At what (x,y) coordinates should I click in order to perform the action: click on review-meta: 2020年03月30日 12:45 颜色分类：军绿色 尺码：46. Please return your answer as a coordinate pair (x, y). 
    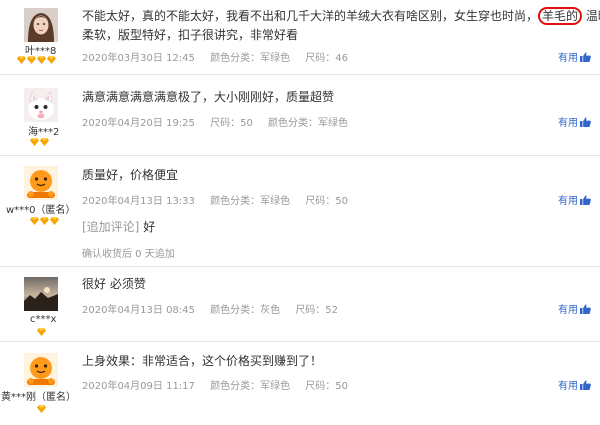
    Looking at the image, I should click on (221, 56).